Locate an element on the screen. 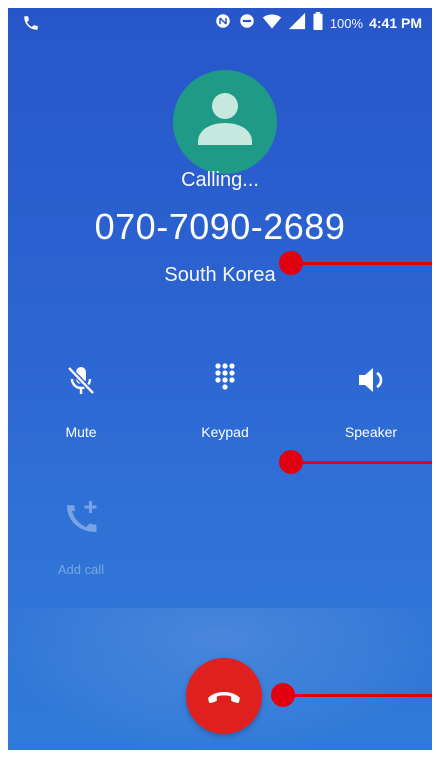  call-end-icon is located at coordinates (224, 698).